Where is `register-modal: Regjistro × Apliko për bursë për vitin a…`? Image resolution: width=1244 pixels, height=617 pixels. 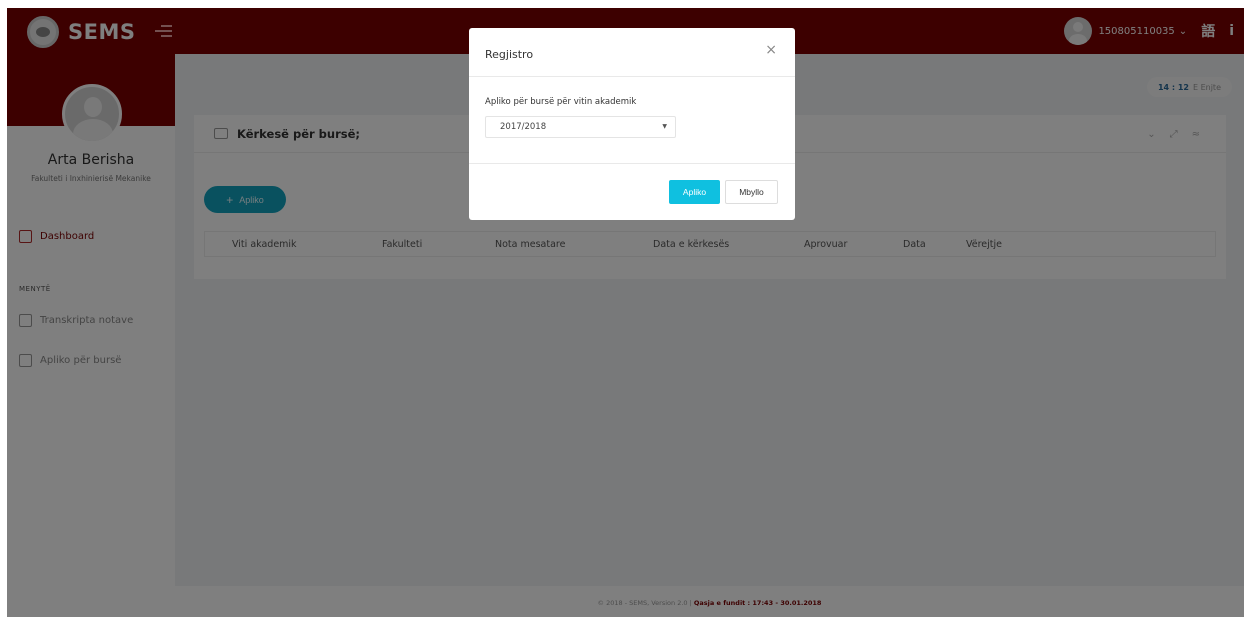 register-modal: Regjistro × Apliko për bursë për vitin a… is located at coordinates (632, 124).